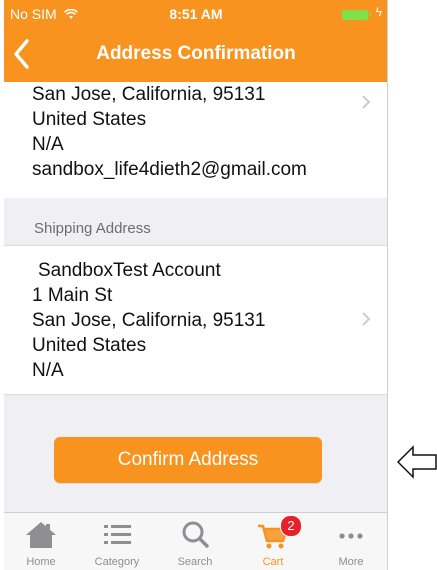 This screenshot has height=570, width=437. What do you see at coordinates (195, 562) in the screenshot?
I see `tab-search-label: Search` at bounding box center [195, 562].